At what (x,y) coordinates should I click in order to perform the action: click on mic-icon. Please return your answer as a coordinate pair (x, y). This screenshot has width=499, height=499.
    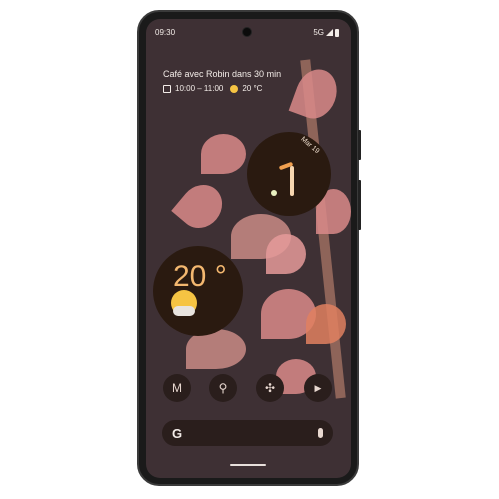
    Looking at the image, I should click on (320, 433).